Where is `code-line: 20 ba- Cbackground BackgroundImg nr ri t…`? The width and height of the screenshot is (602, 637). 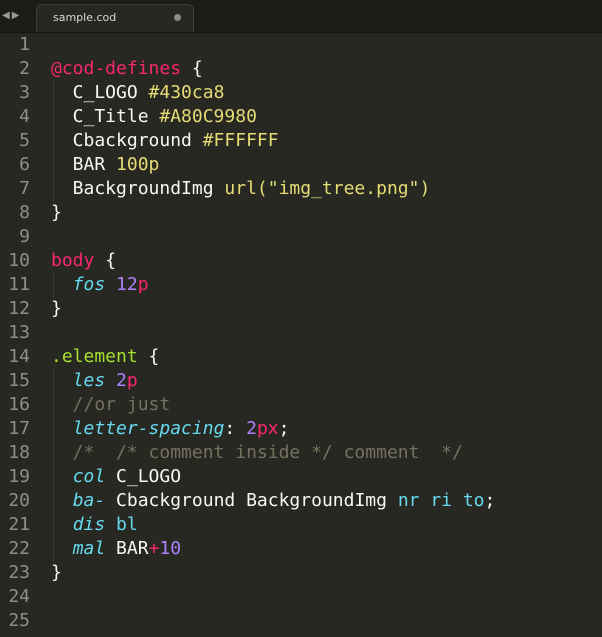 code-line: 20 ba- Cbackground BackgroundImg nr ri t… is located at coordinates (301, 501).